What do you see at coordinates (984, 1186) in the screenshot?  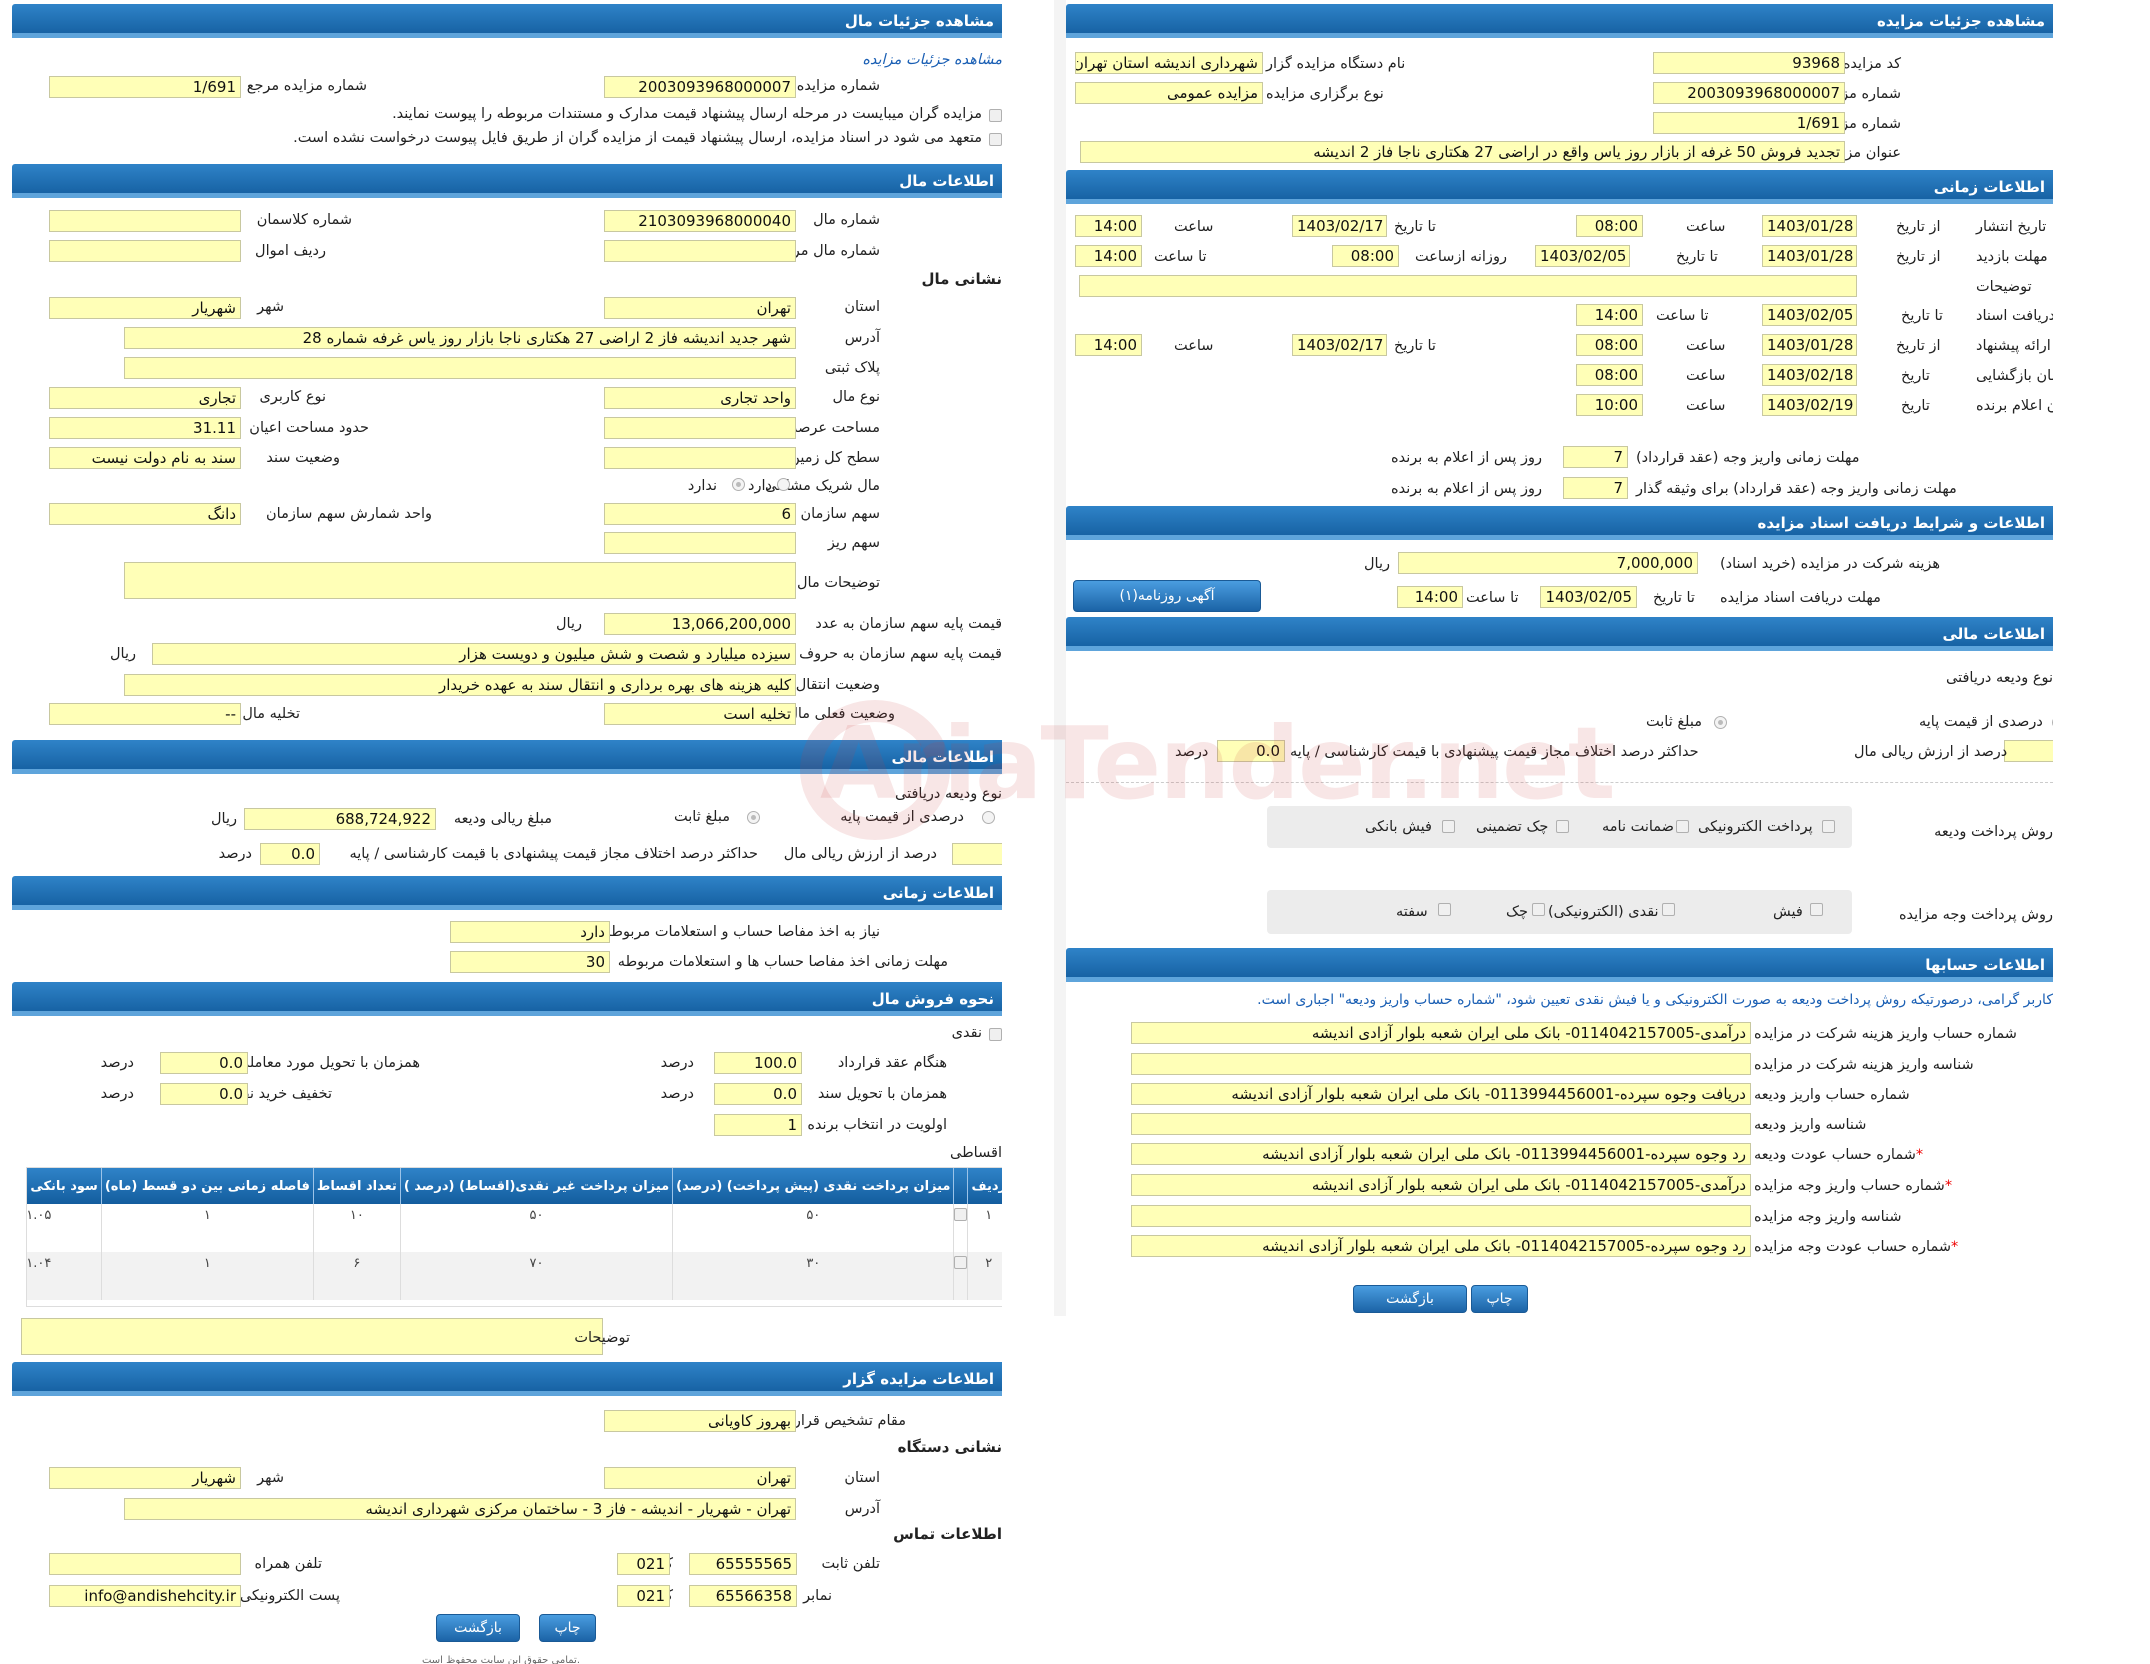 I see `table-header-cell: ردیف` at bounding box center [984, 1186].